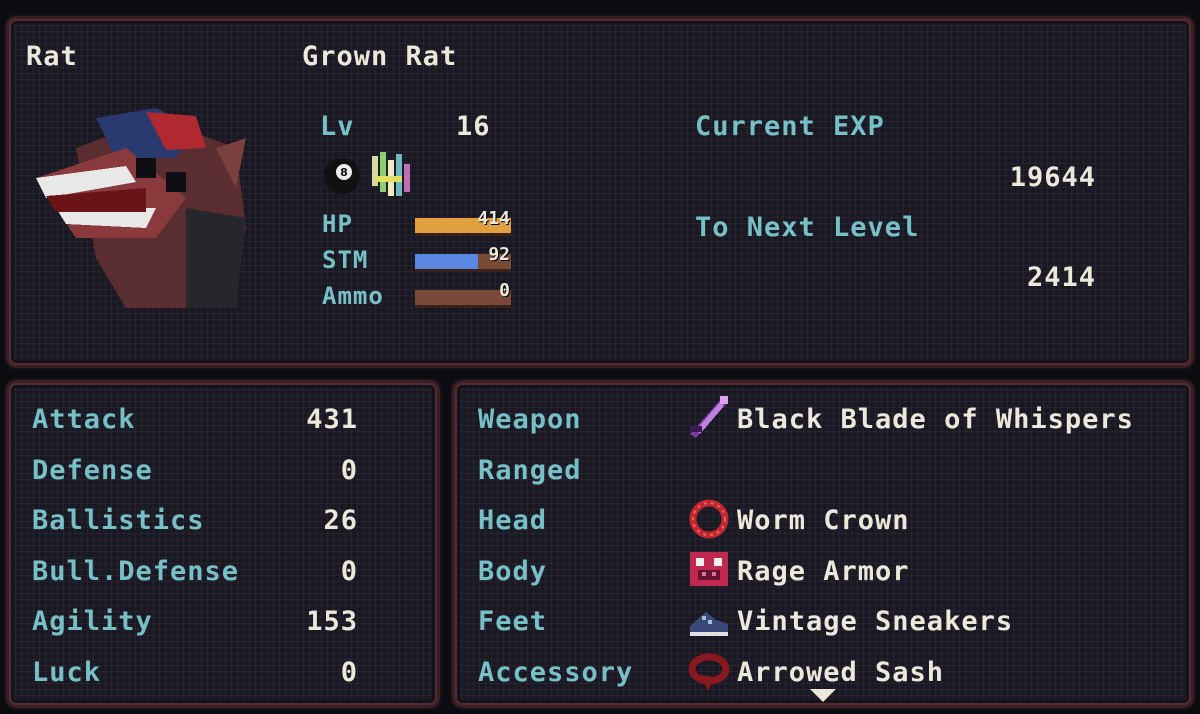 This screenshot has width=1200, height=714. I want to click on stat-value: 153, so click(332, 621).